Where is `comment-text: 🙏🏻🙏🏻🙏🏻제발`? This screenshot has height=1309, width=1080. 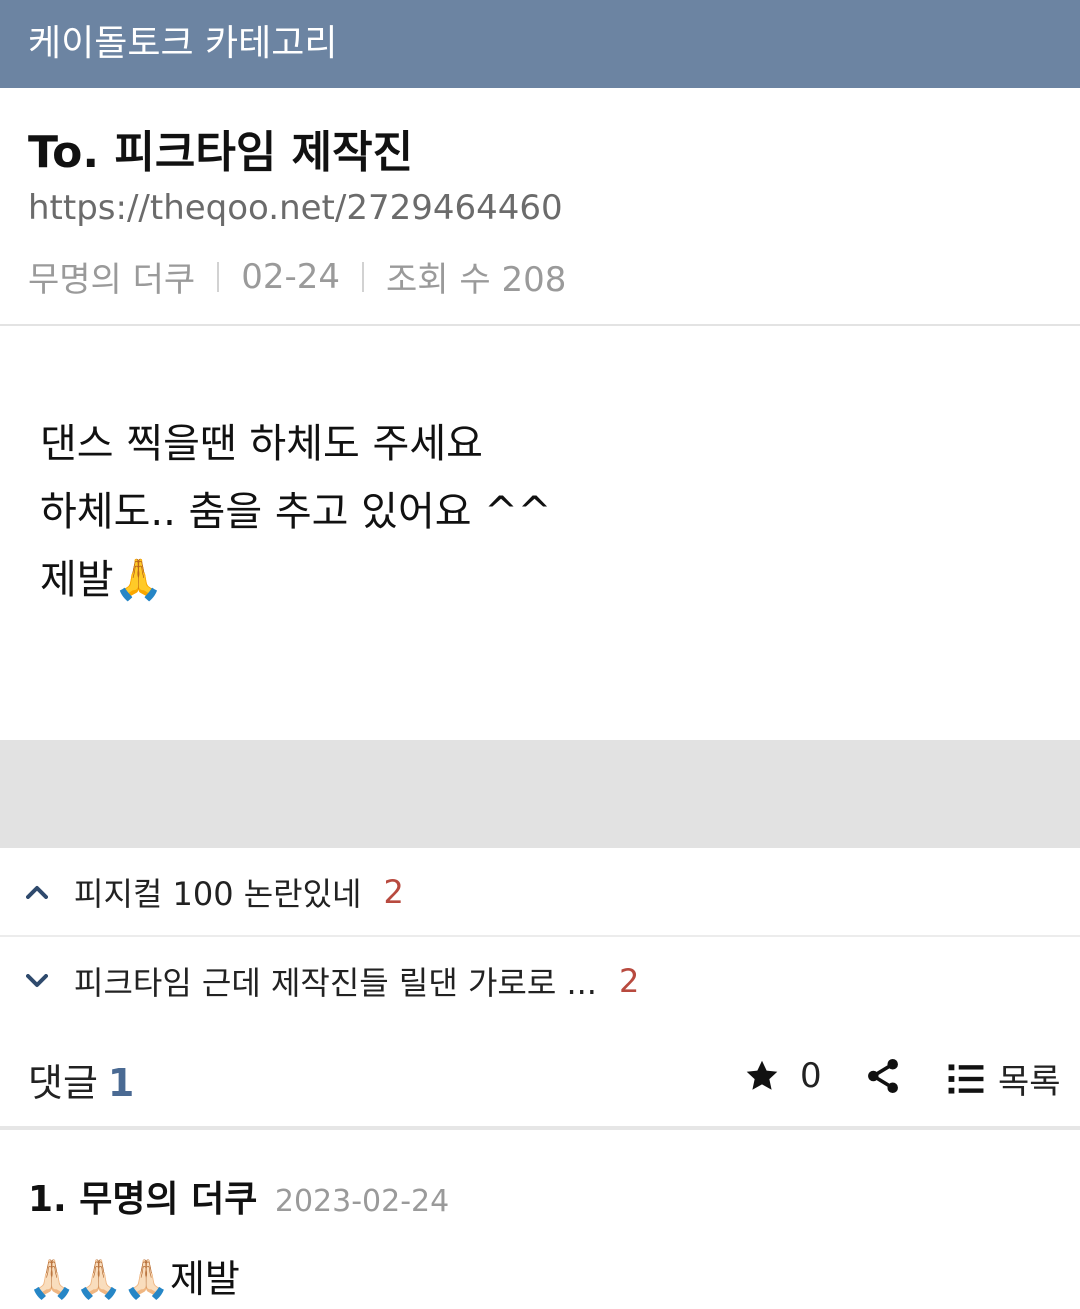
comment-text: 🙏🏻🙏🏻🙏🏻제발 is located at coordinates (238, 1275).